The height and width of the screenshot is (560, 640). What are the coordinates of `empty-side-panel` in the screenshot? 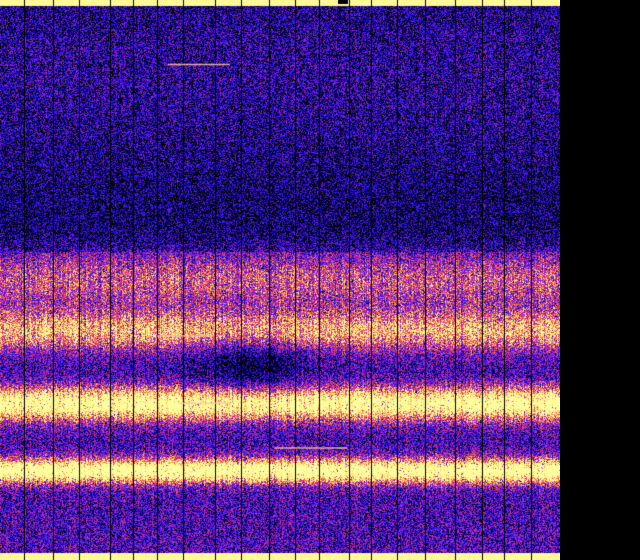 It's located at (600, 280).